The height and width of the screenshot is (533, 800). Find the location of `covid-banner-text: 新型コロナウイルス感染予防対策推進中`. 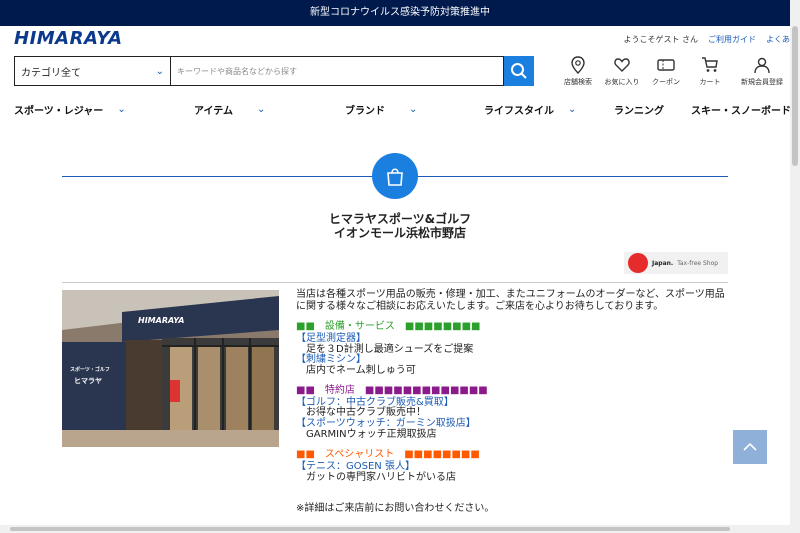

covid-banner-text: 新型コロナウイルス感染予防対策推進中 is located at coordinates (400, 12).